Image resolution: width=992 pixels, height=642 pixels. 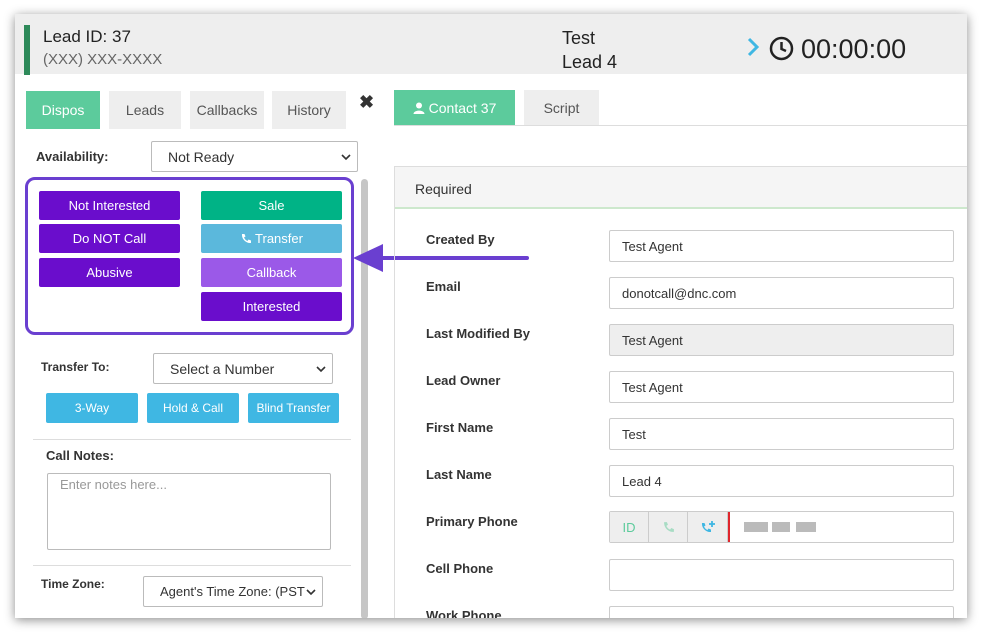 What do you see at coordinates (419, 108) in the screenshot?
I see `user-icon` at bounding box center [419, 108].